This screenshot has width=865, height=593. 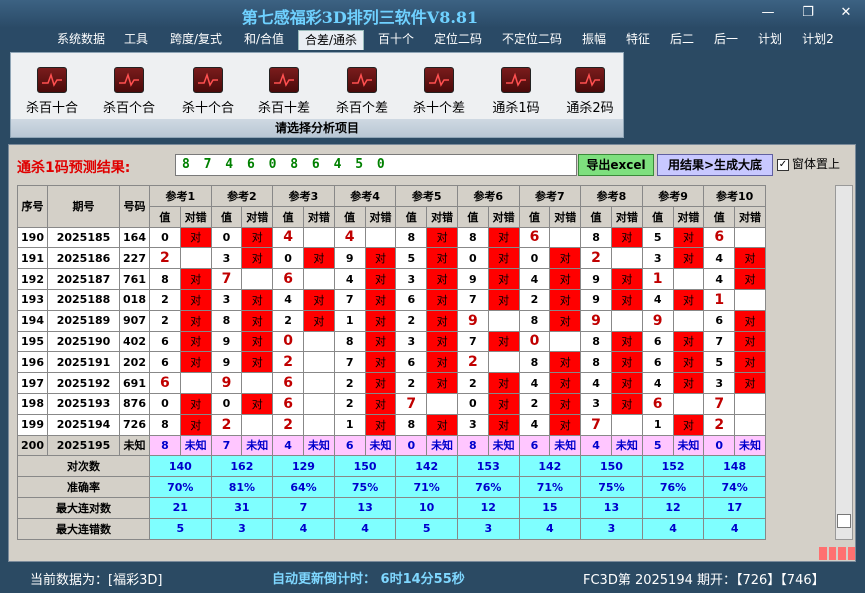 What do you see at coordinates (532, 40) in the screenshot?
I see `menu-unfixed-two: 不定位二码` at bounding box center [532, 40].